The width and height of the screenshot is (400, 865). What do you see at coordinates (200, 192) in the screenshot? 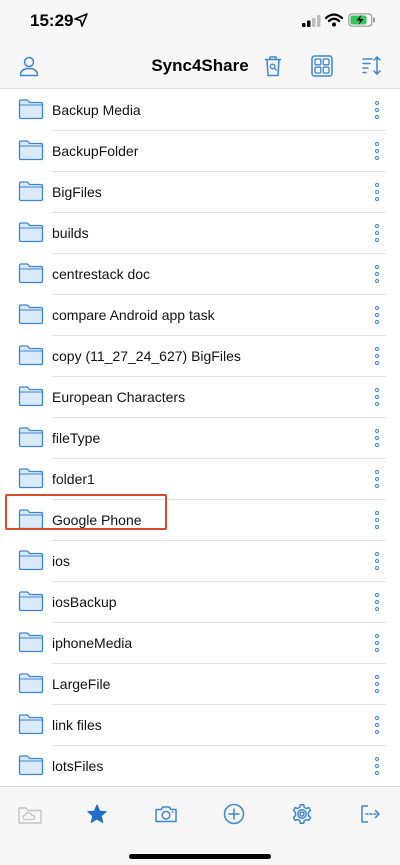
I see `folder-row: BigFiles` at bounding box center [200, 192].